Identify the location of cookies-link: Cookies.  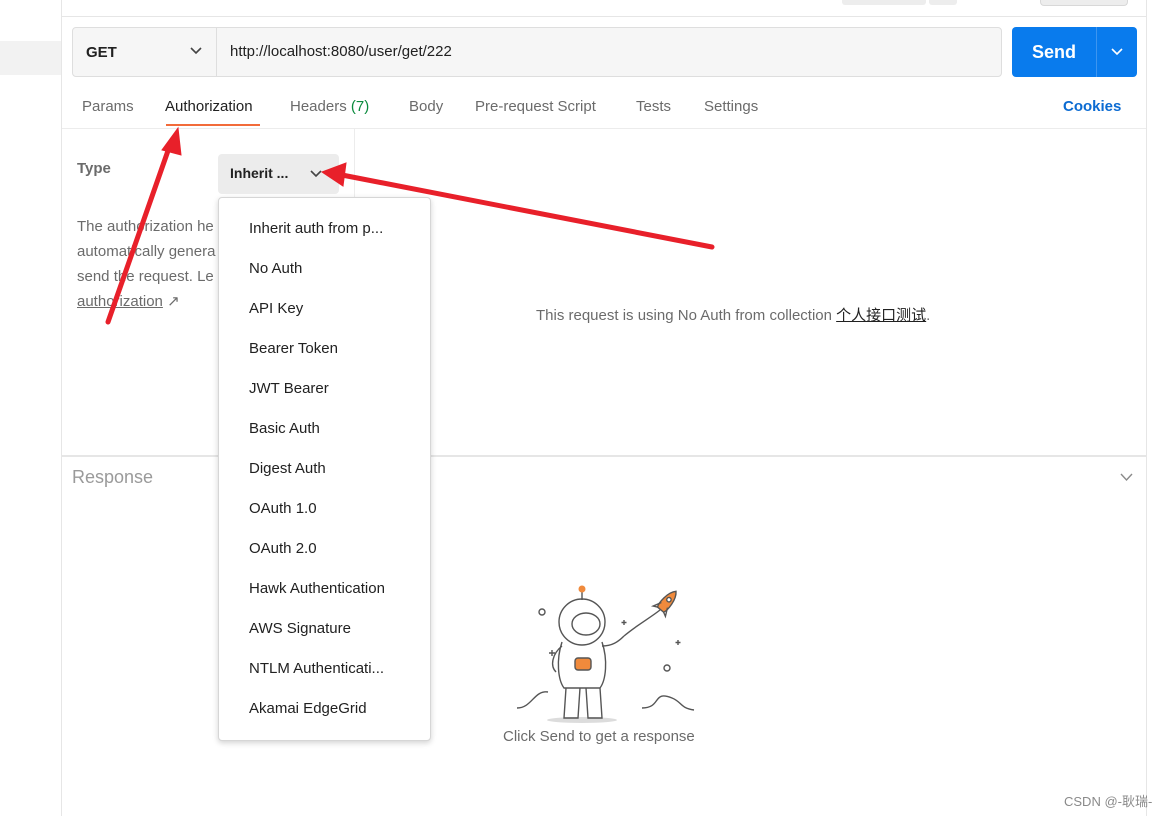
(1092, 106).